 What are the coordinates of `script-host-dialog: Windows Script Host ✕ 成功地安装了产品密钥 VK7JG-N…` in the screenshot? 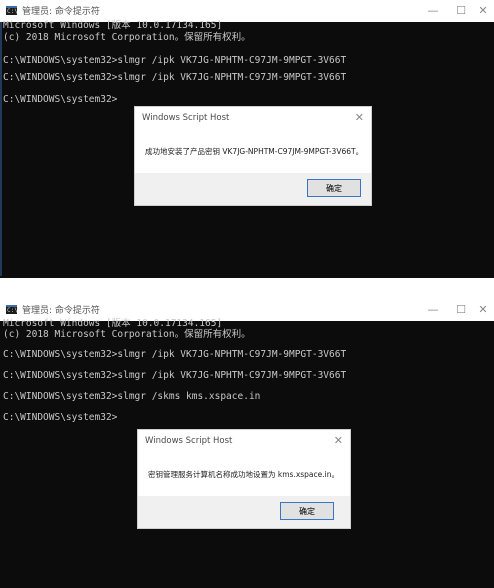 It's located at (253, 156).